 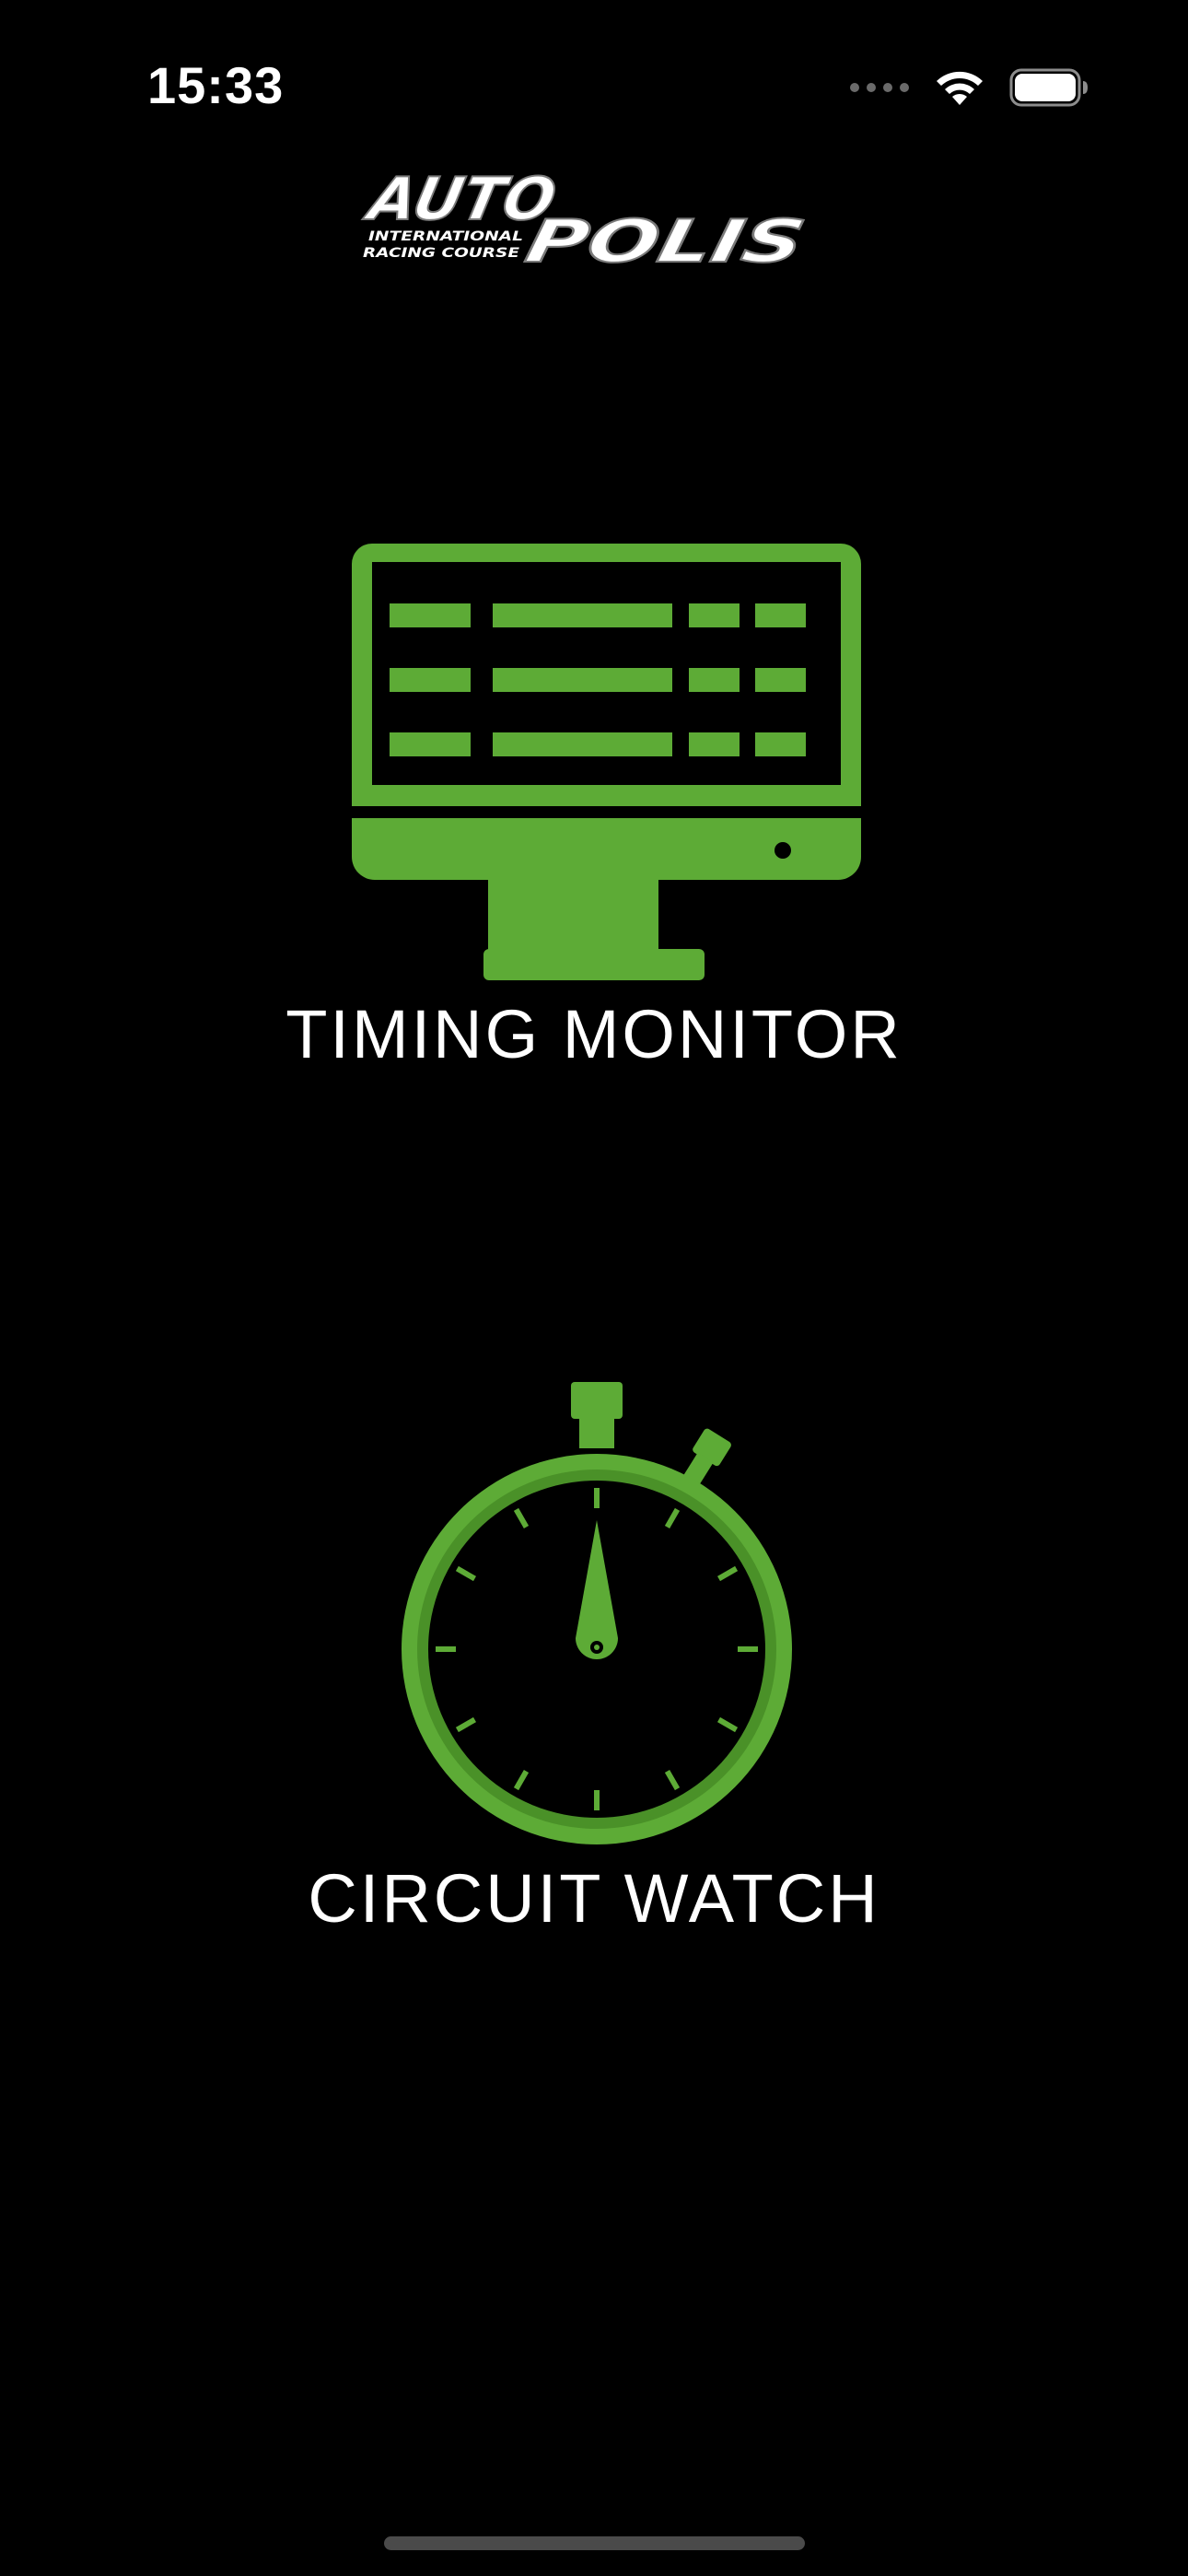 I want to click on timing-monitor-button: TIMING MONITOR, so click(x=594, y=811).